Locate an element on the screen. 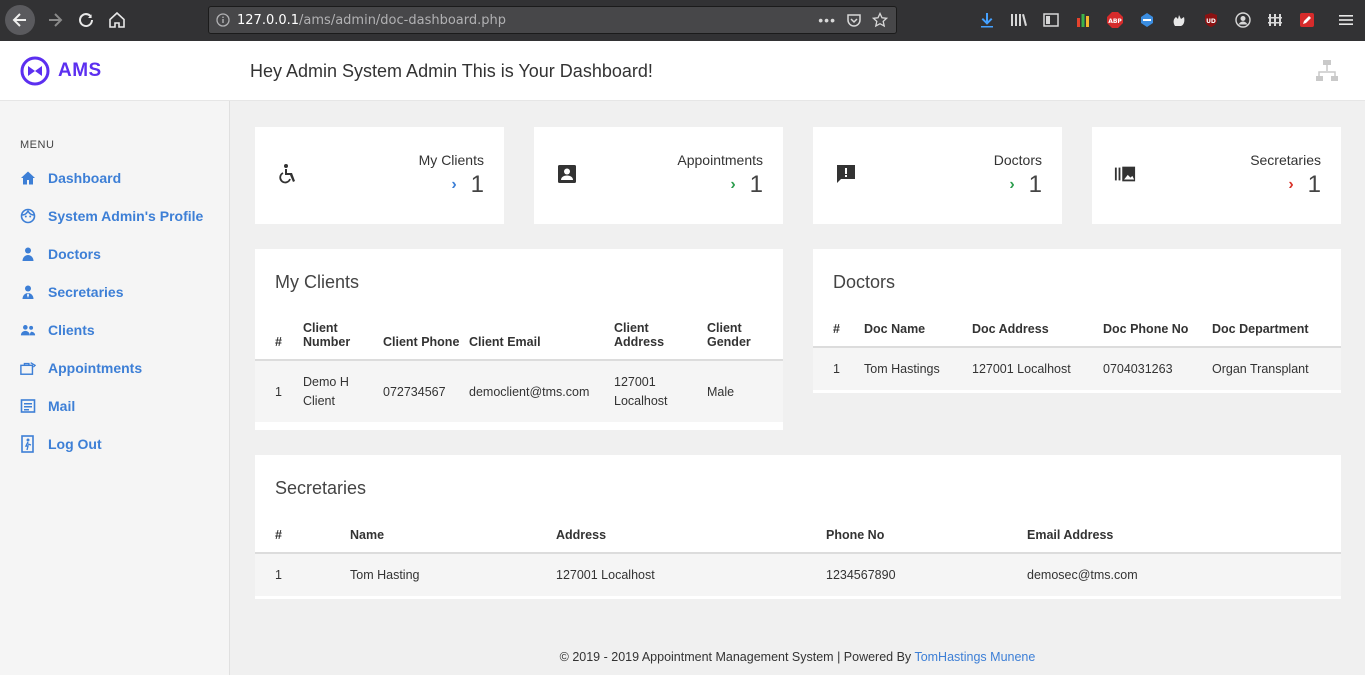  sidebar-item-secretaries: Secretaries is located at coordinates (72, 292).